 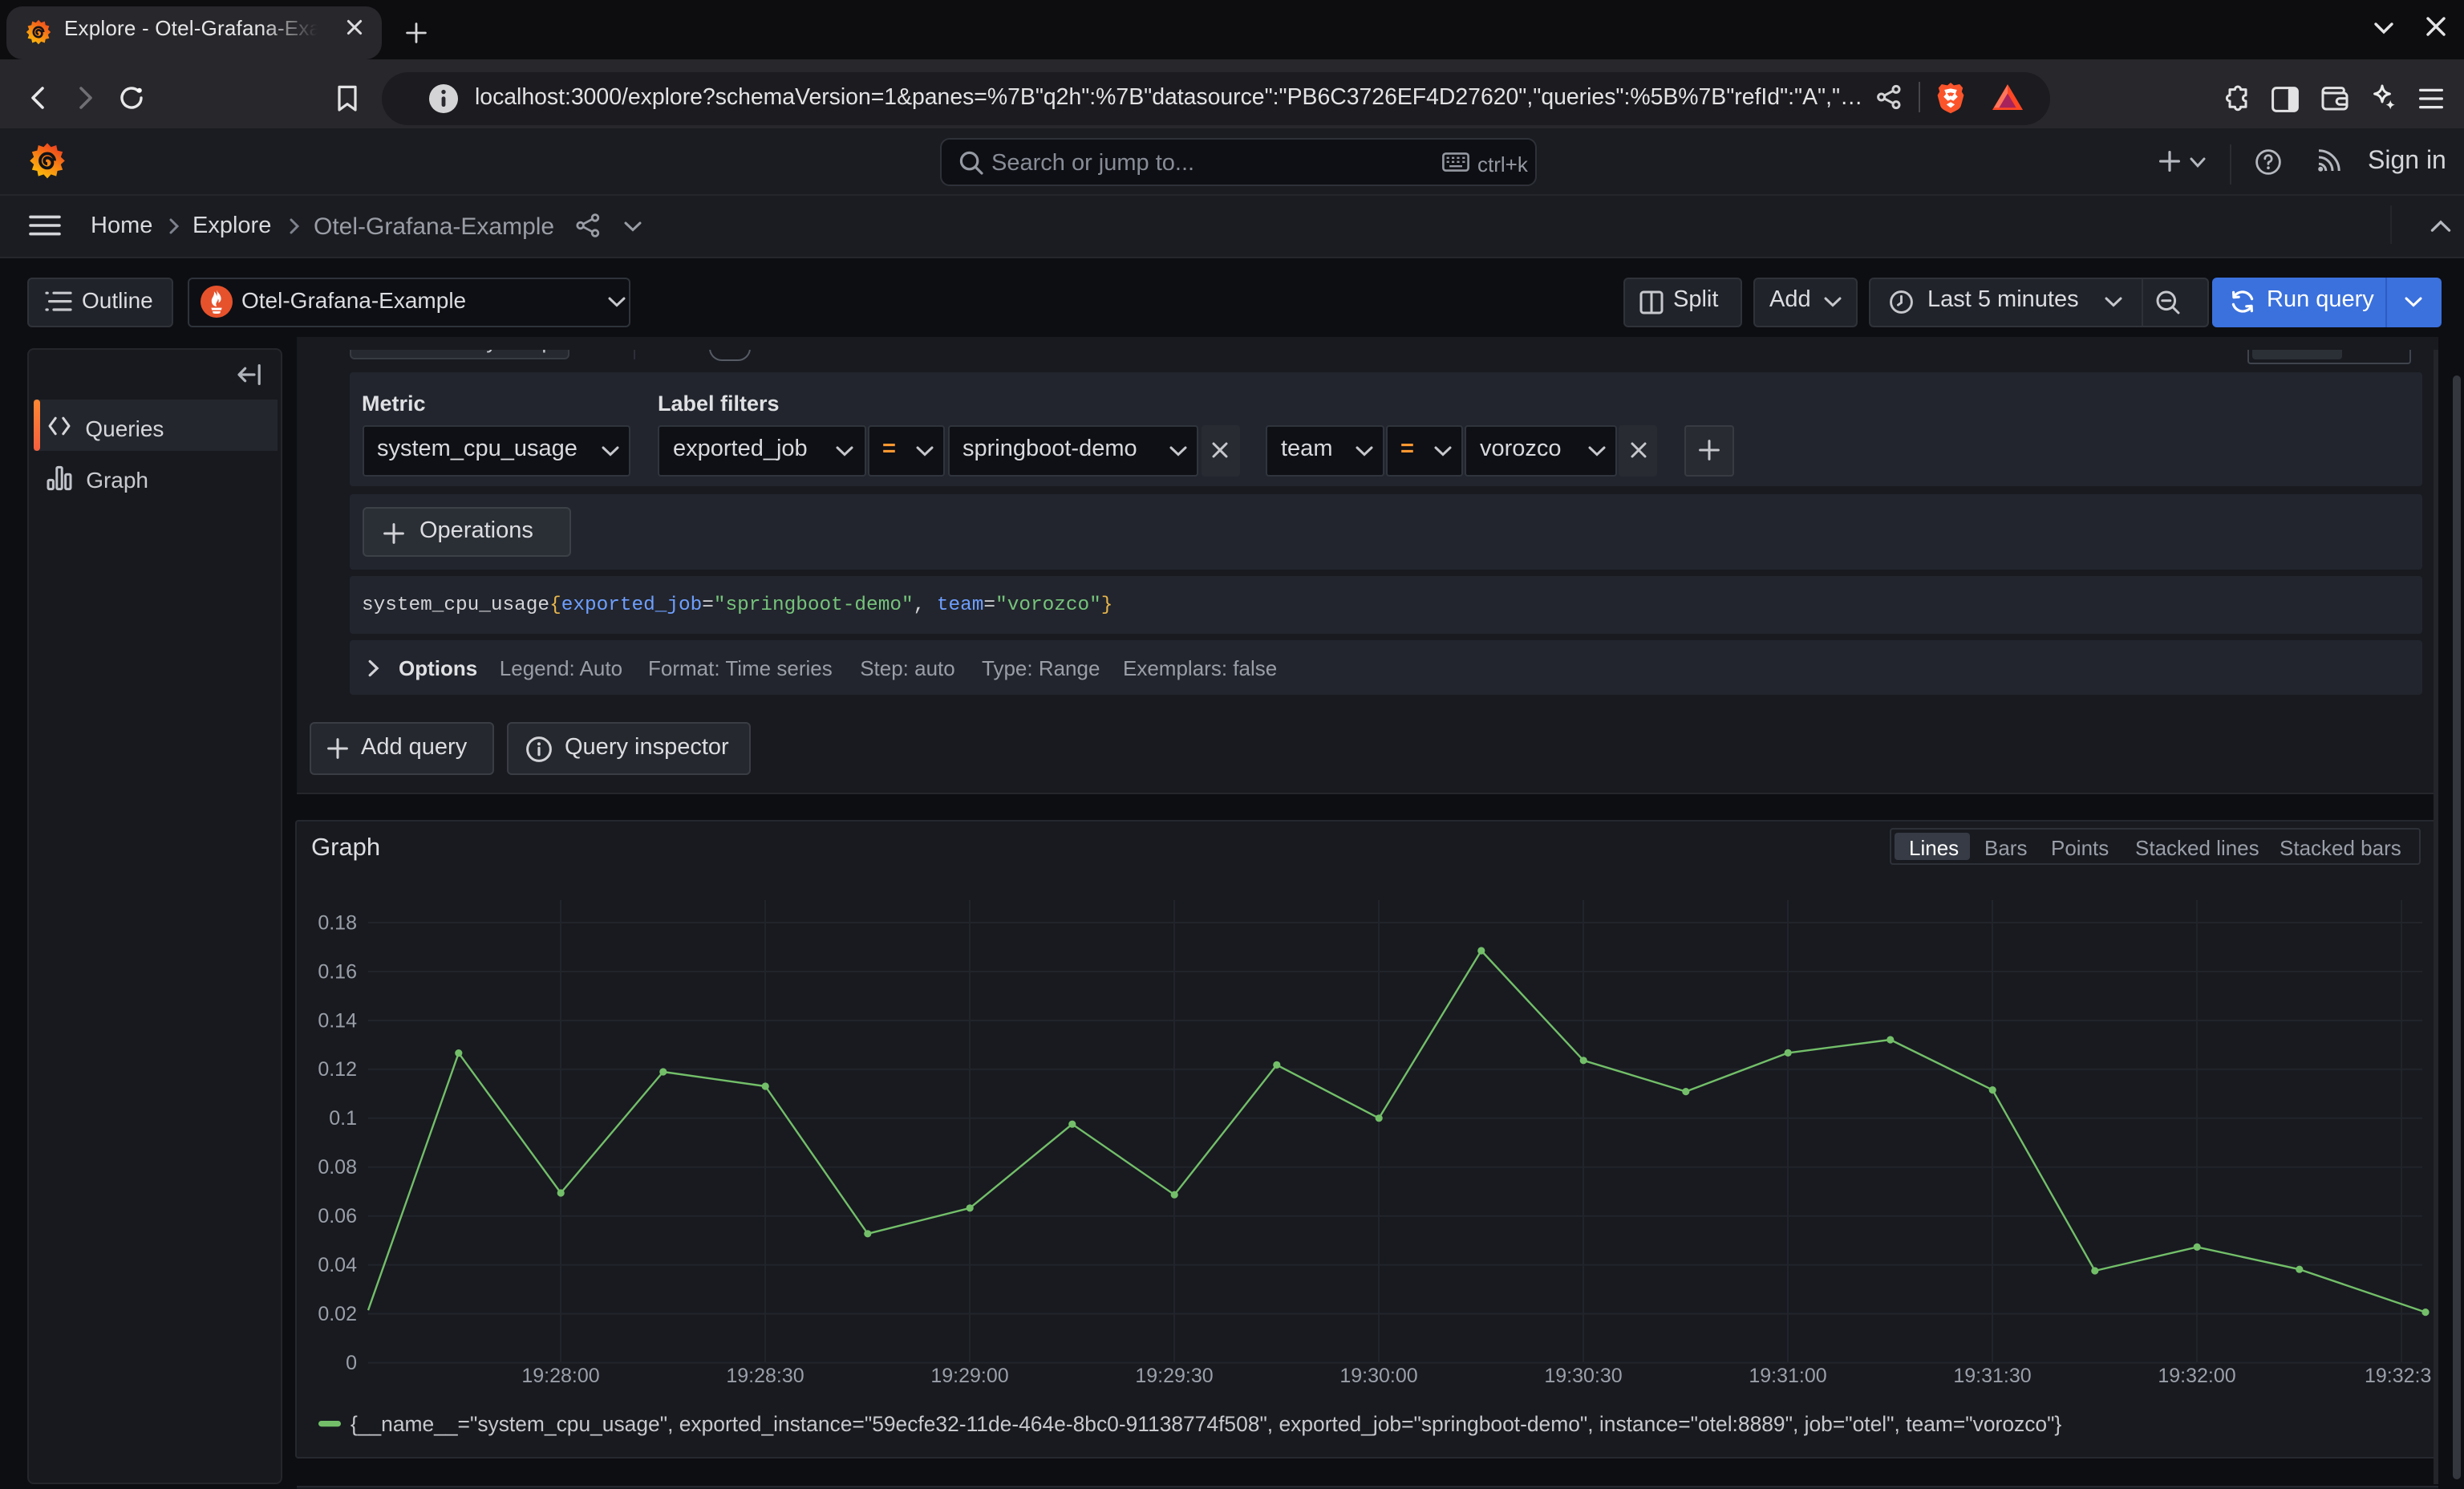 What do you see at coordinates (337, 1069) in the screenshot?
I see `svg-text: 0.12` at bounding box center [337, 1069].